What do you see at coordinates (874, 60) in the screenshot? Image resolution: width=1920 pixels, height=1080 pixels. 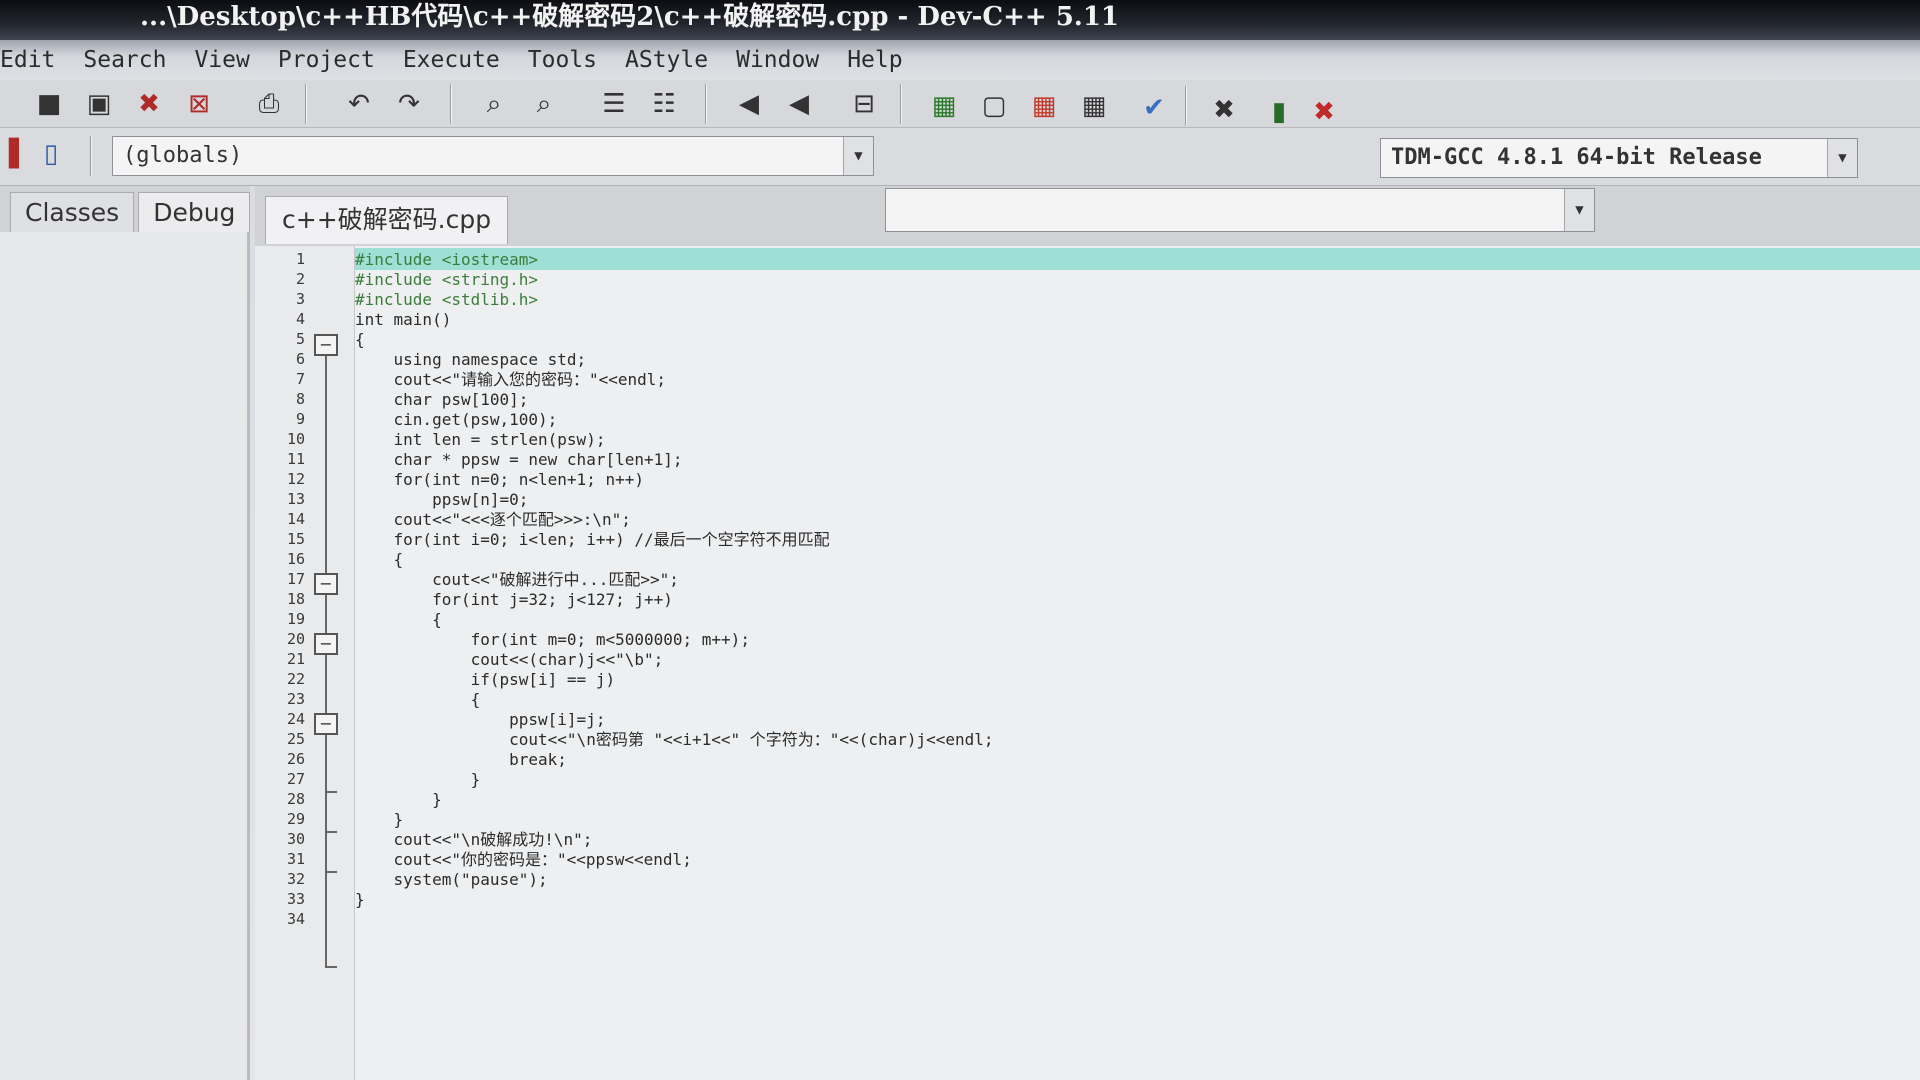 I see `menu-help: Help` at bounding box center [874, 60].